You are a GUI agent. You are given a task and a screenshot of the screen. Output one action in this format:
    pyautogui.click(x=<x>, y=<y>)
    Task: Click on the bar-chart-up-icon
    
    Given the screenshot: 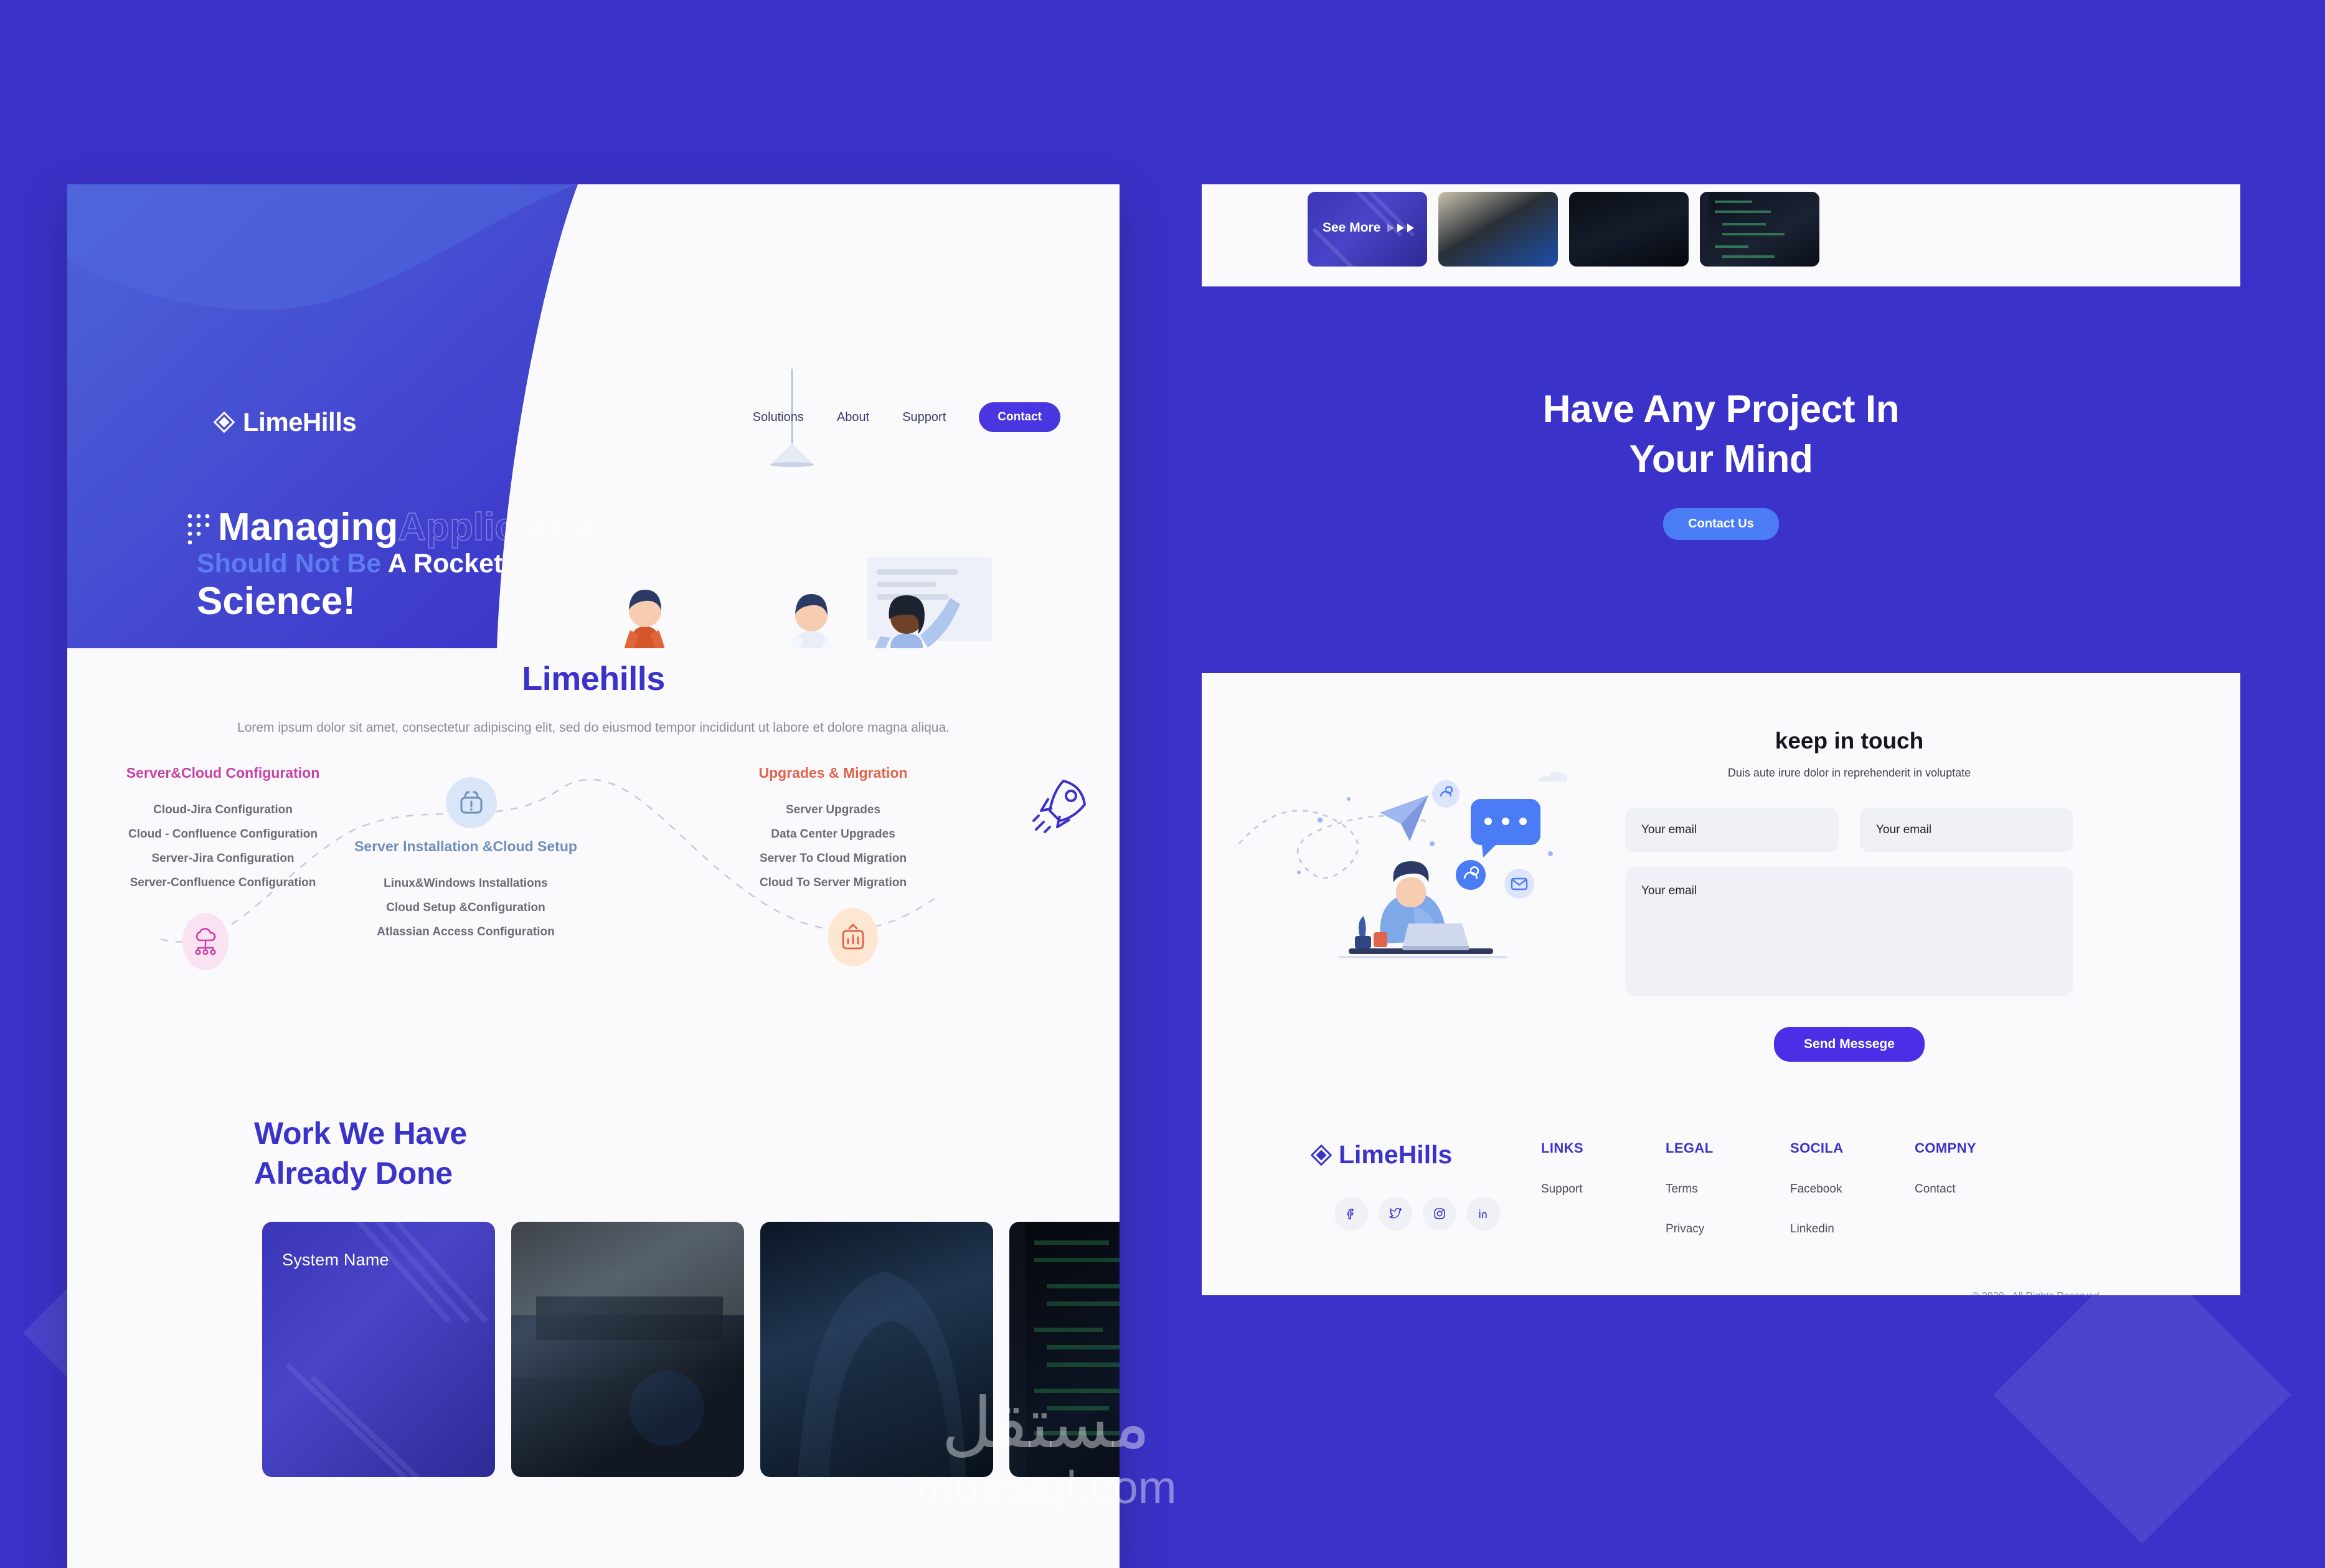 What is the action you would take?
    pyautogui.click(x=853, y=936)
    